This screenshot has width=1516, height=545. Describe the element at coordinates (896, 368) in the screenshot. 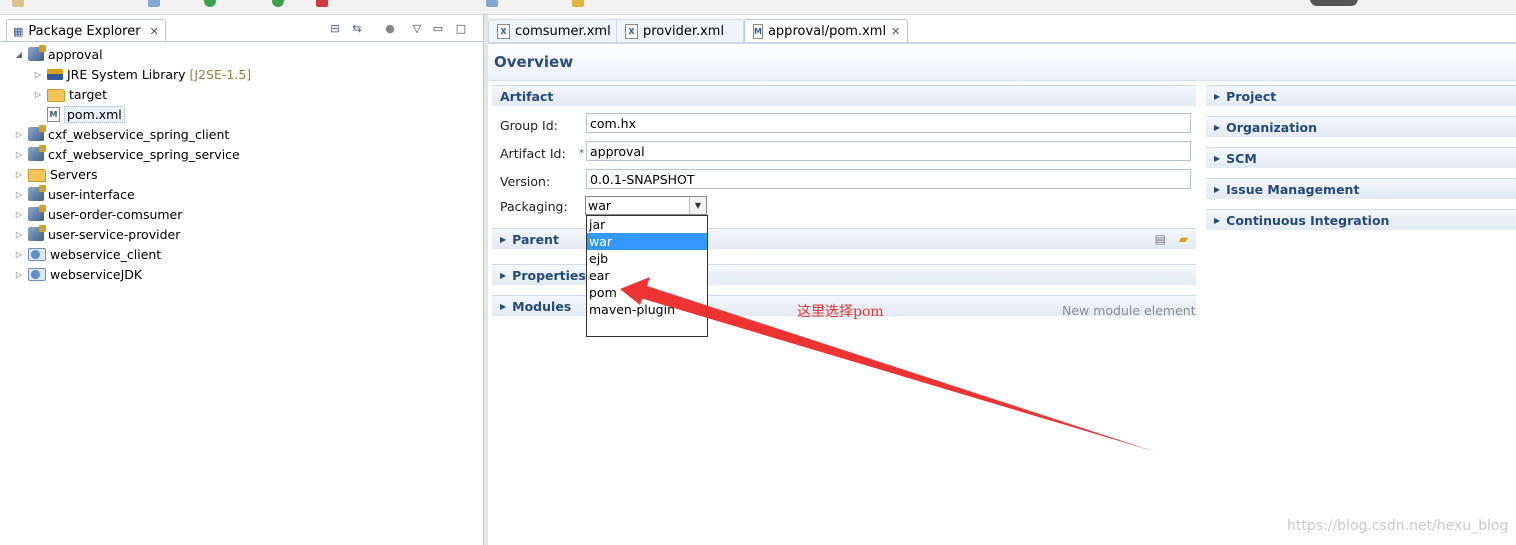

I see `annotation-arrow-shaft` at that location.